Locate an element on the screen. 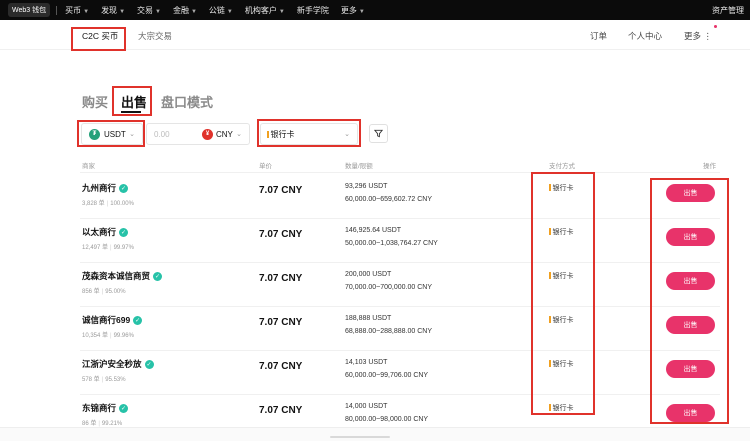 Image resolution: width=750 pixels, height=441 pixels. cny-icon: ¥ is located at coordinates (207, 134).